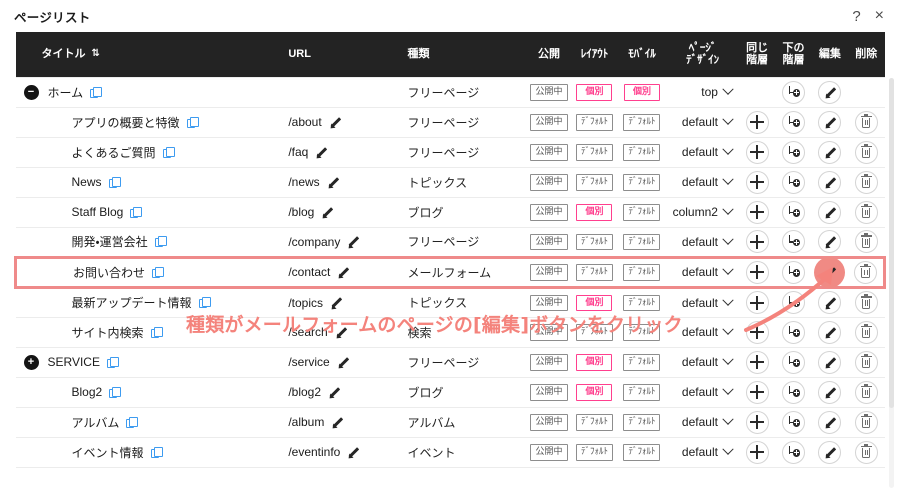 This screenshot has width=900, height=501. What do you see at coordinates (96, 53) in the screenshot?
I see `sort-icon: ⇅` at bounding box center [96, 53].